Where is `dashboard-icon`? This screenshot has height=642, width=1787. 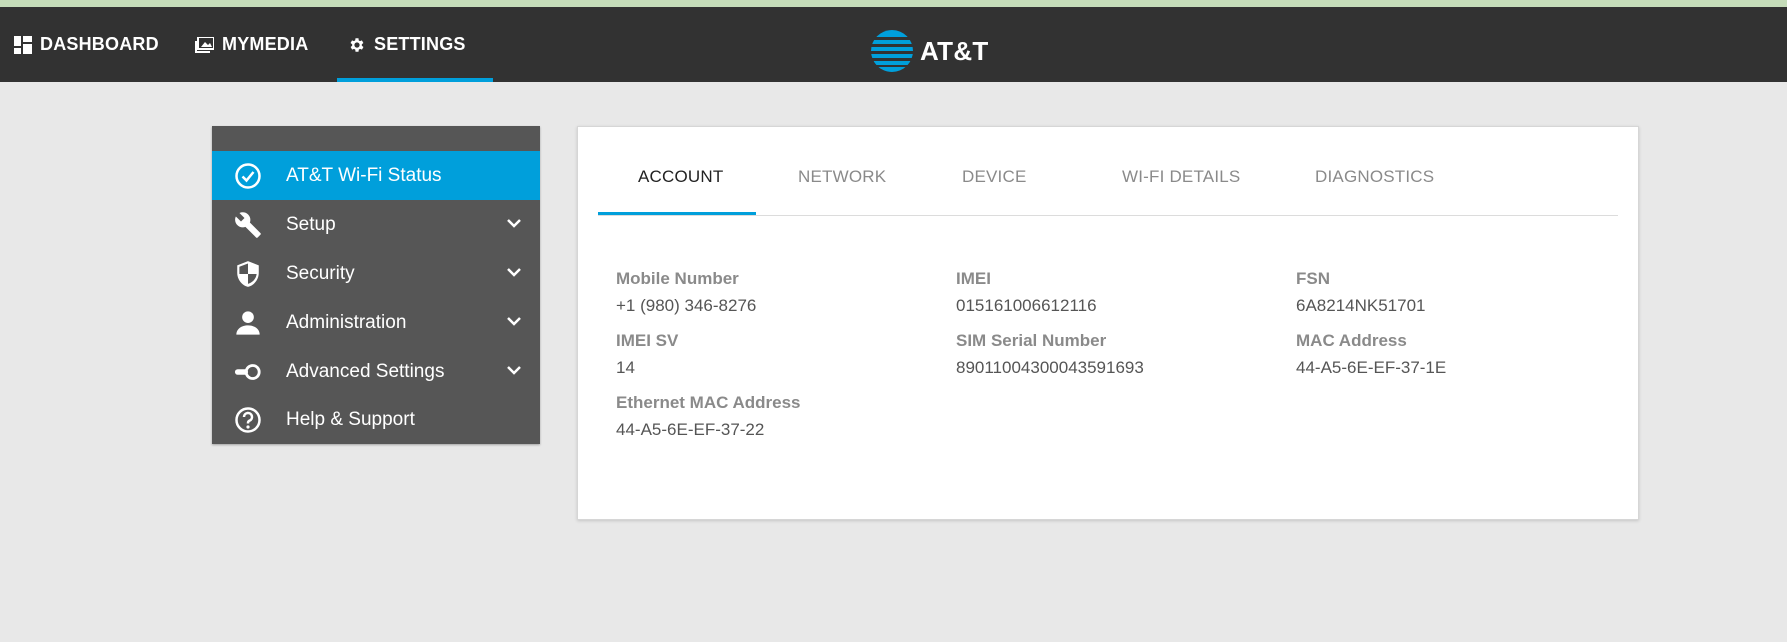 dashboard-icon is located at coordinates (23, 44).